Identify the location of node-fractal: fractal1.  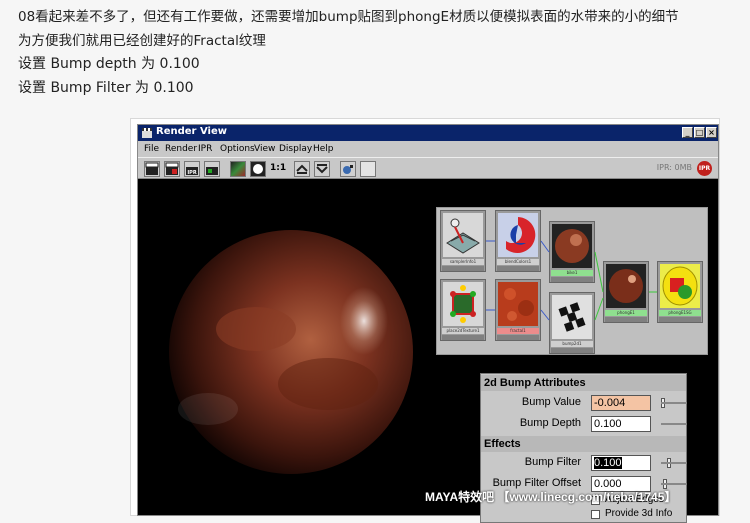
(518, 310).